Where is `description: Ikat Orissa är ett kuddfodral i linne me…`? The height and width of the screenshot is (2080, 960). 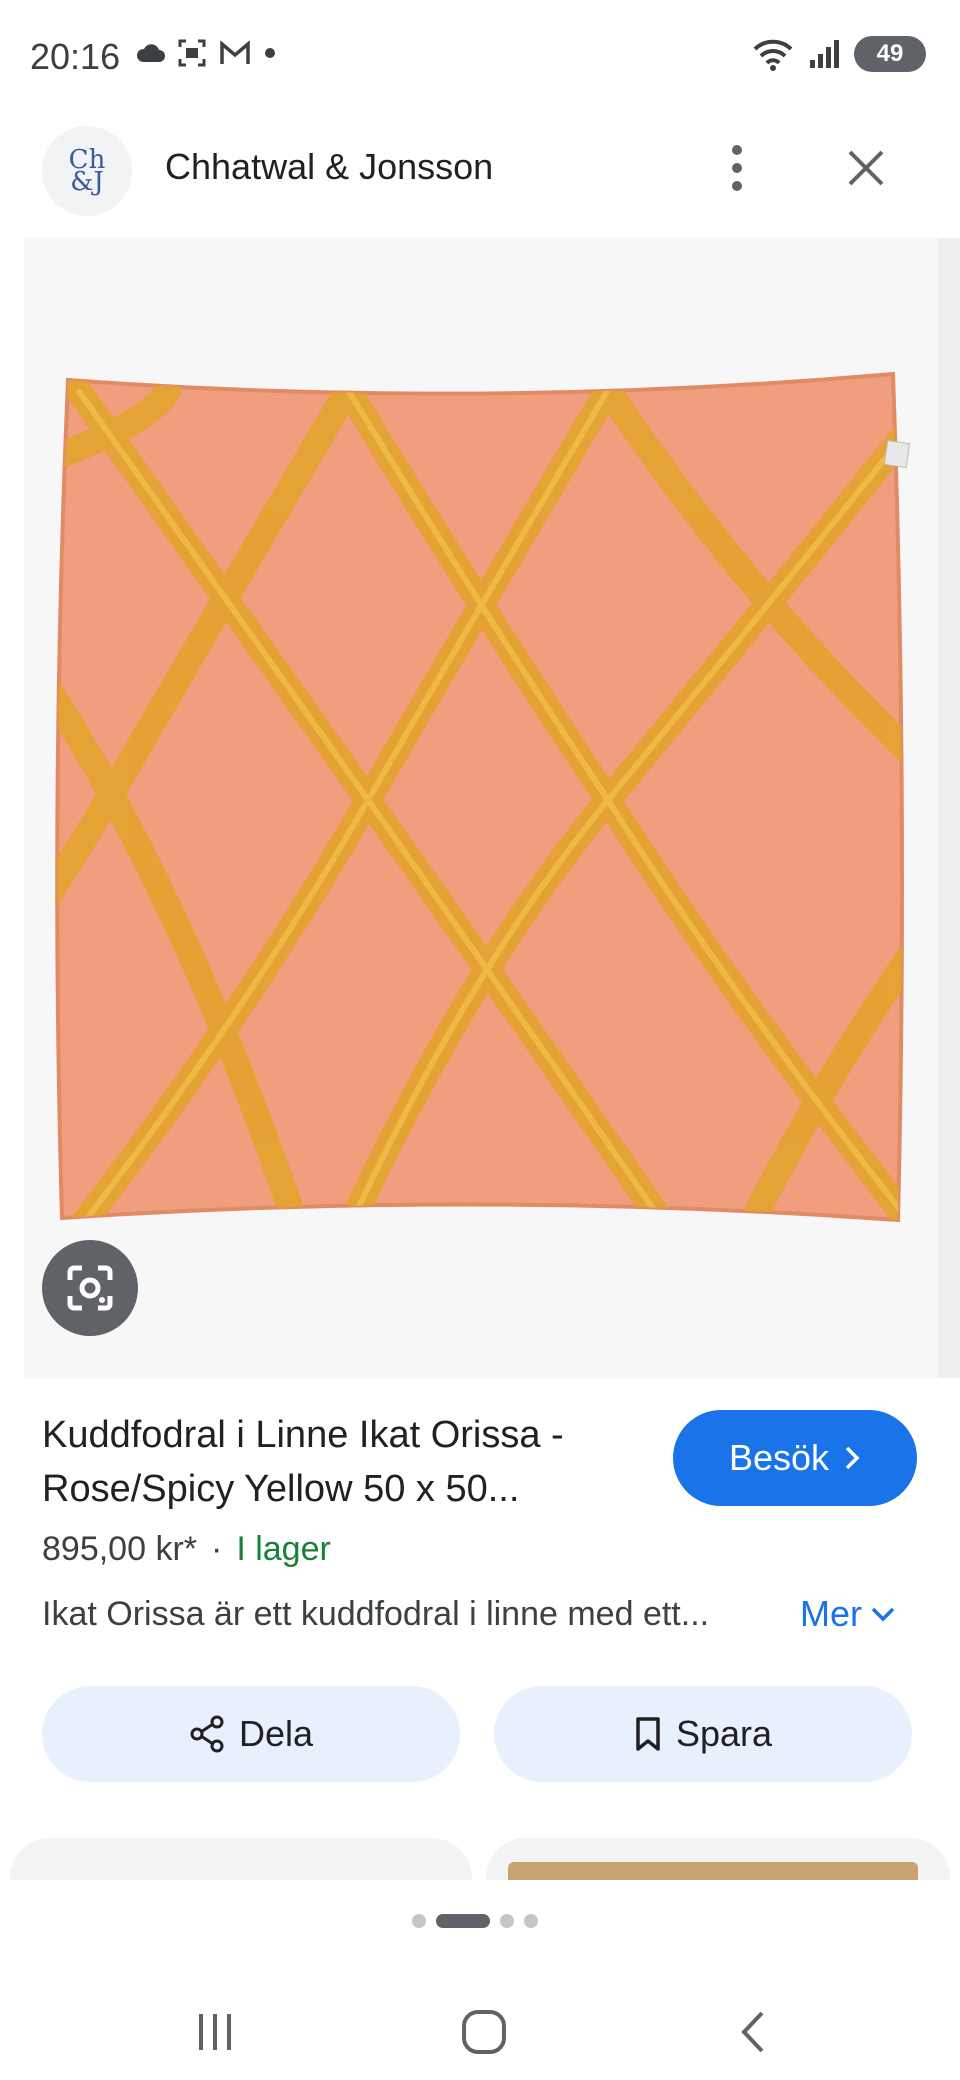
description: Ikat Orissa är ett kuddfodral i linne me… is located at coordinates (376, 1613).